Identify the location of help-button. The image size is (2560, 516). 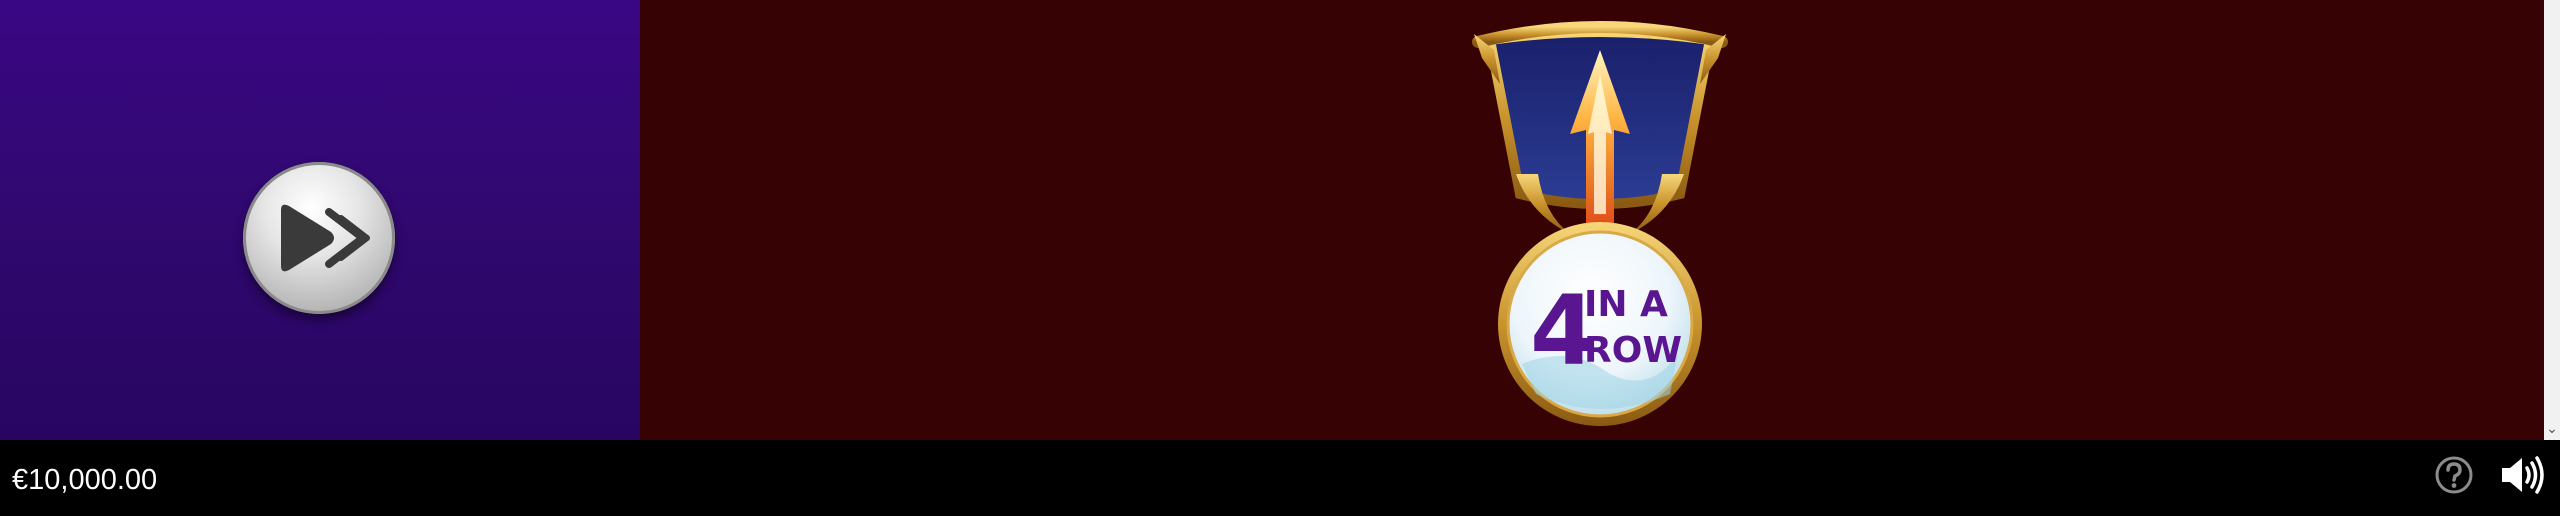
(2454, 475).